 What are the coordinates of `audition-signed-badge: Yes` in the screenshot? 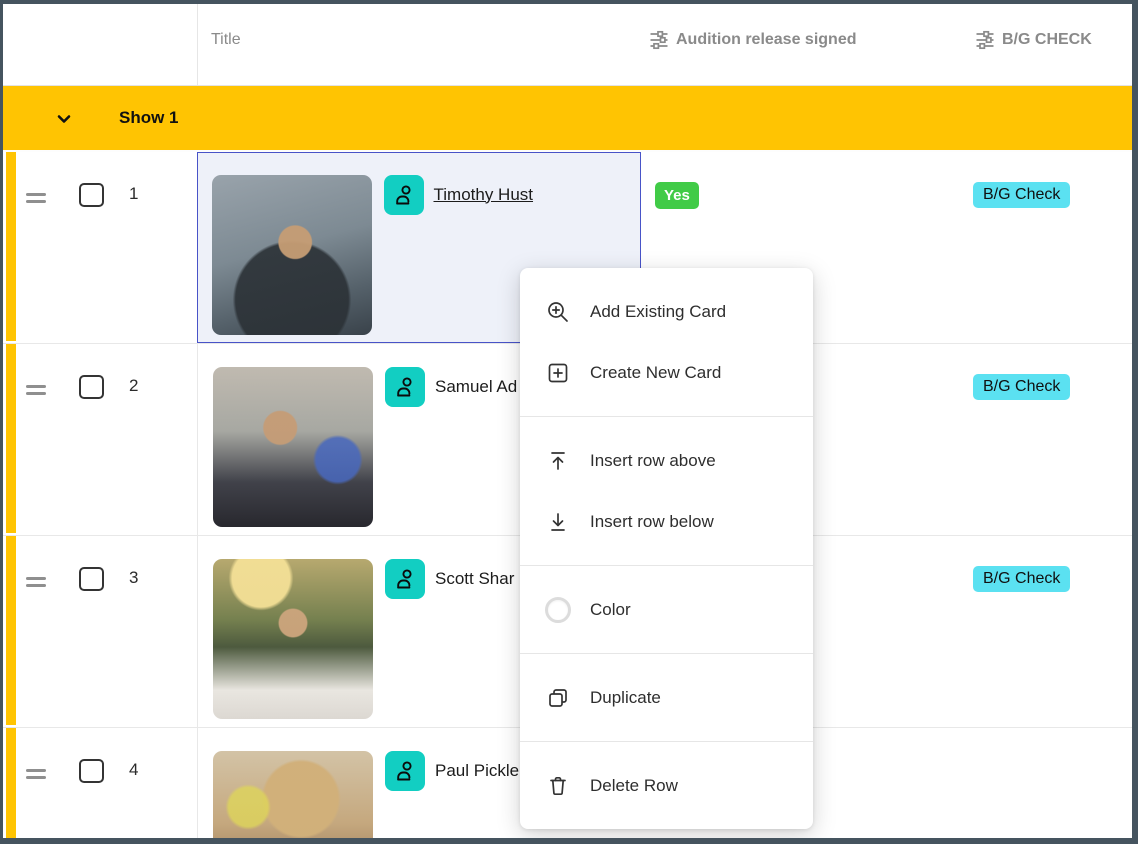 It's located at (677, 195).